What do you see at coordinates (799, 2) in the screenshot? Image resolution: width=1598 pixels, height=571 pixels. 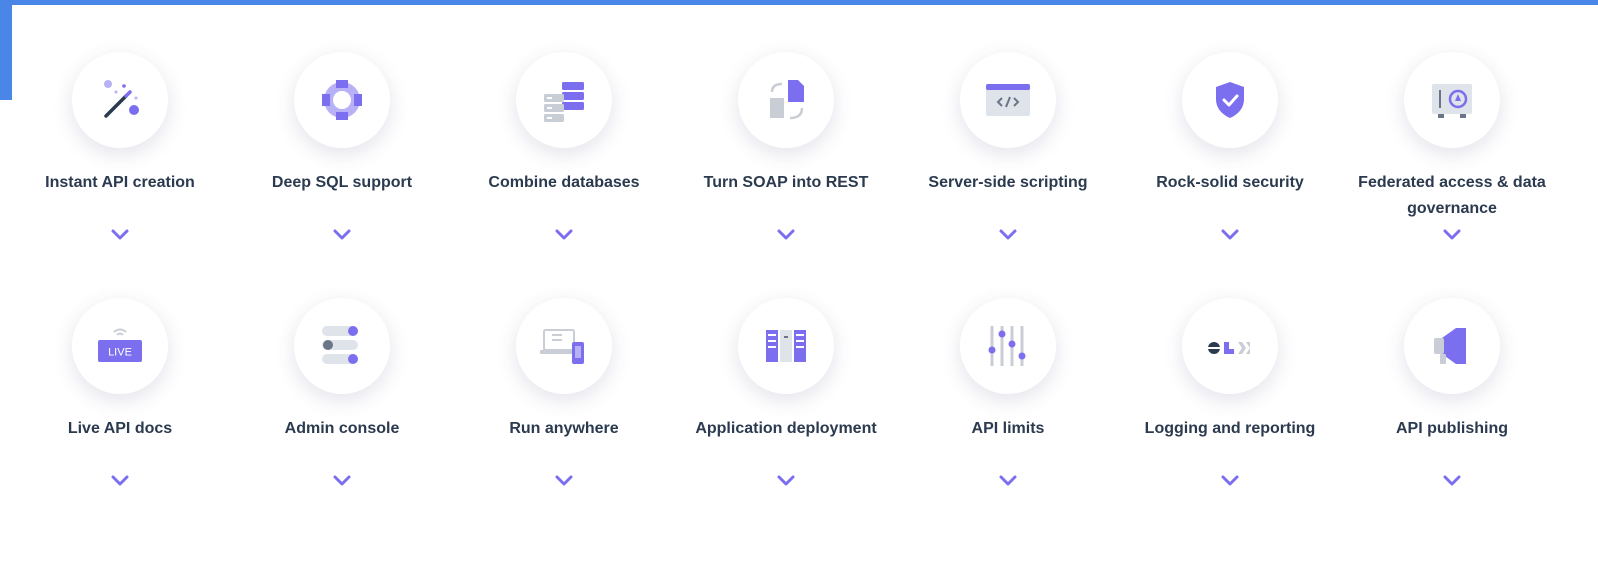 I see `top-accent-bar` at bounding box center [799, 2].